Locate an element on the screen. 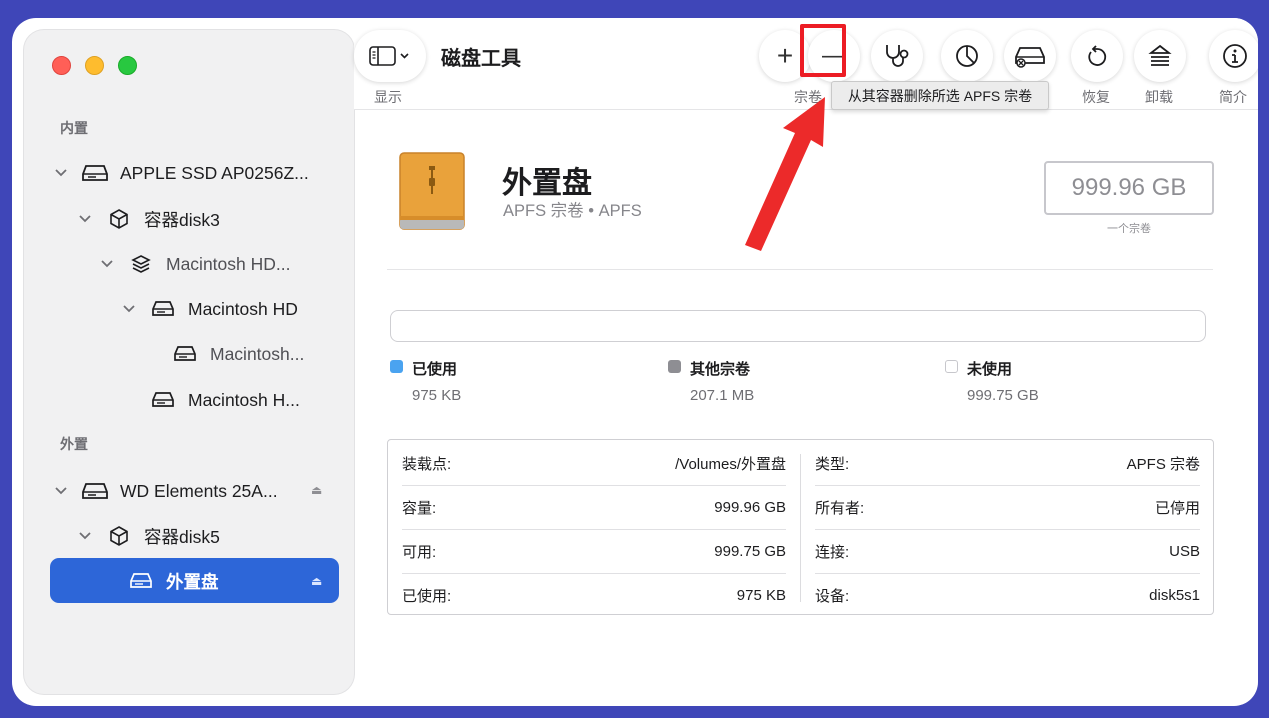 Image resolution: width=1269 pixels, height=718 pixels. header-divider is located at coordinates (800, 269).